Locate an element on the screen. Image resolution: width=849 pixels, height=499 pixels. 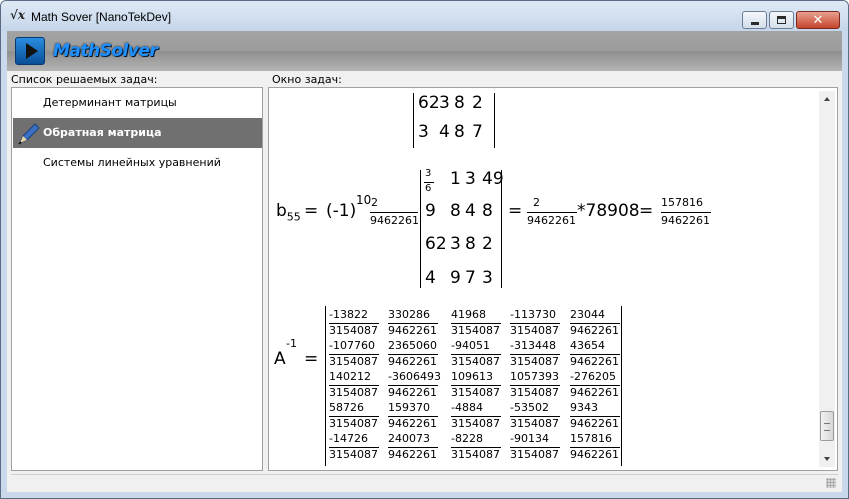
task-list-label: Список решаемых задач: is located at coordinates (84, 79).